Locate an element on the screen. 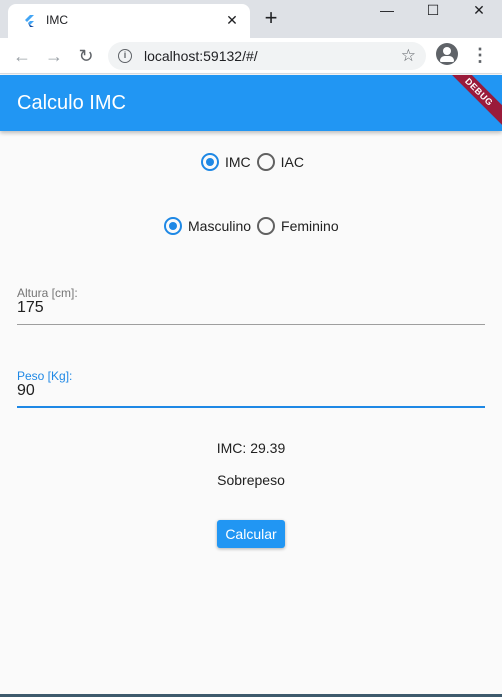  weight-field-label: Peso [Kg]: is located at coordinates (45, 376).